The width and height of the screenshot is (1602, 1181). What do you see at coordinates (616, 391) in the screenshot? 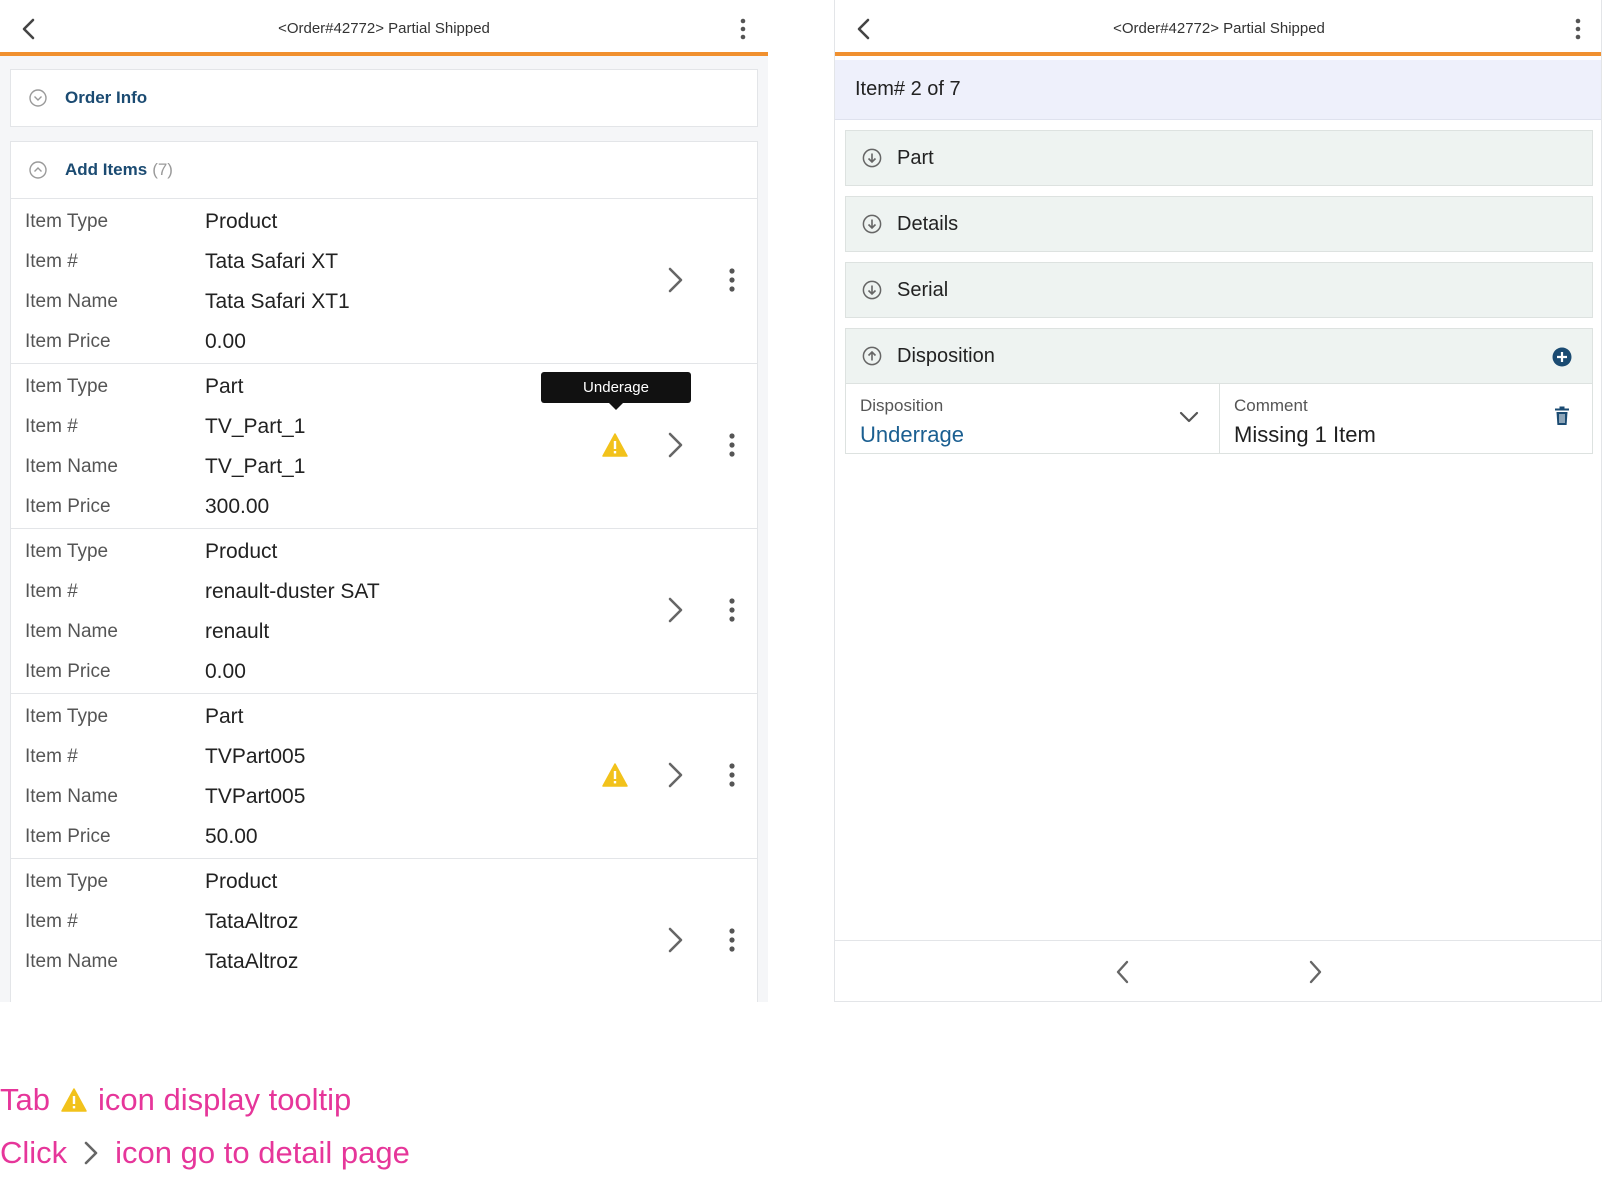
I see `underage-tooltip: Underage` at bounding box center [616, 391].